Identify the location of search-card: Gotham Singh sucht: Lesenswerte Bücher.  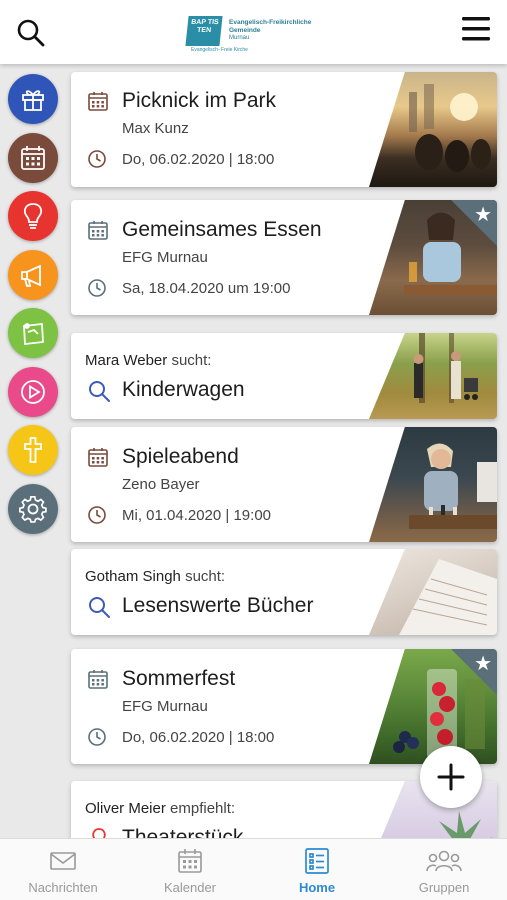
(284, 592).